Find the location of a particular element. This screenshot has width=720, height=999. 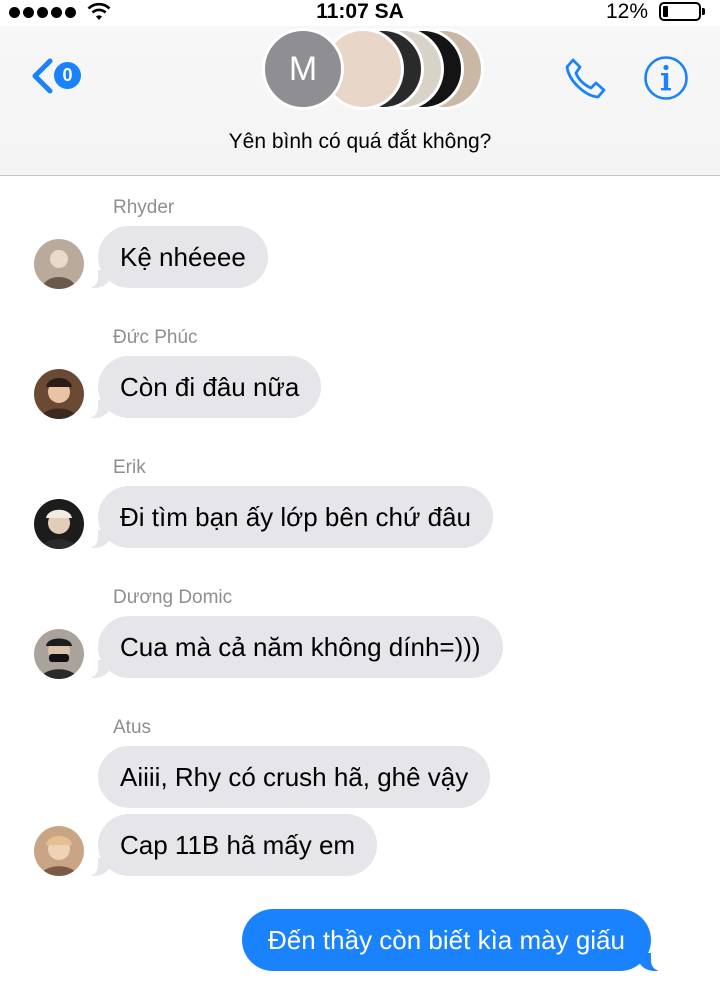

sender-name: Rhyder is located at coordinates (144, 207).